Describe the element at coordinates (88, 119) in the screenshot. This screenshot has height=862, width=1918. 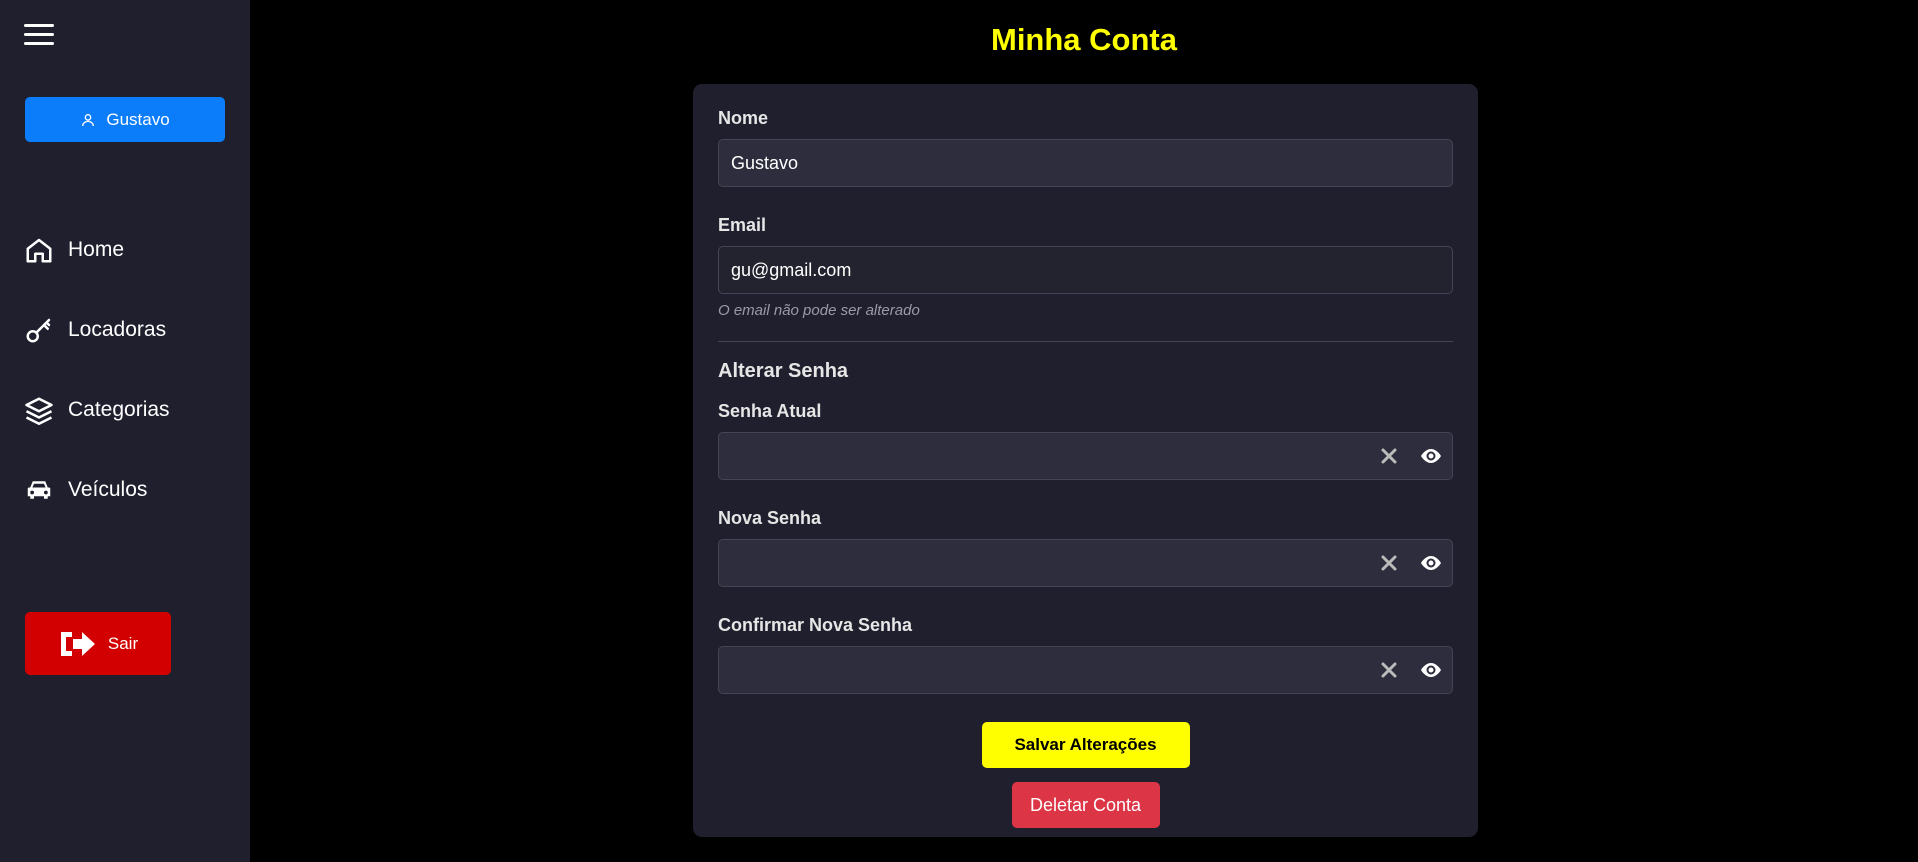
I see `user-icon` at that location.